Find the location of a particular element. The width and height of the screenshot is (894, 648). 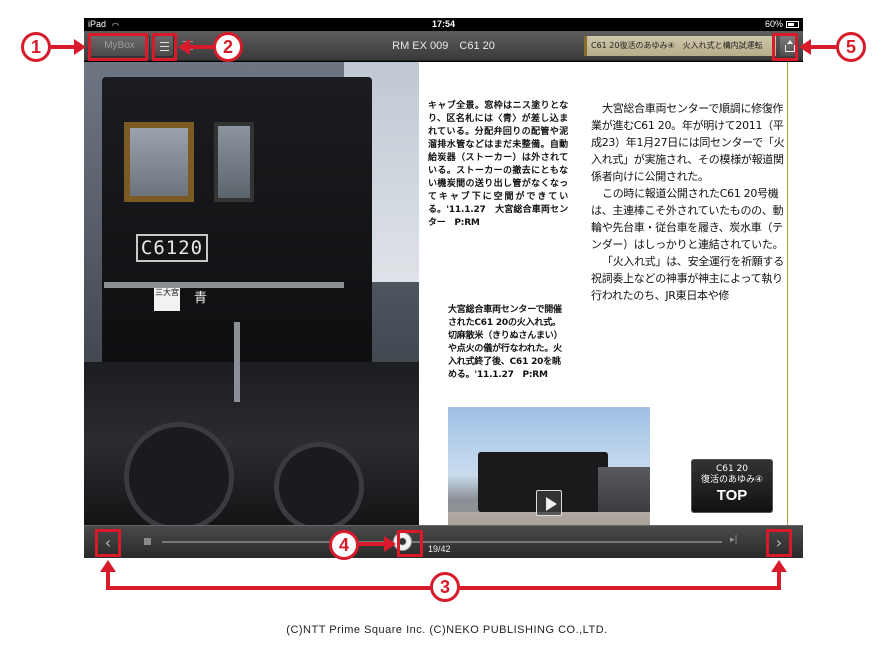

annotation-badge-1: 1 is located at coordinates (36, 47).